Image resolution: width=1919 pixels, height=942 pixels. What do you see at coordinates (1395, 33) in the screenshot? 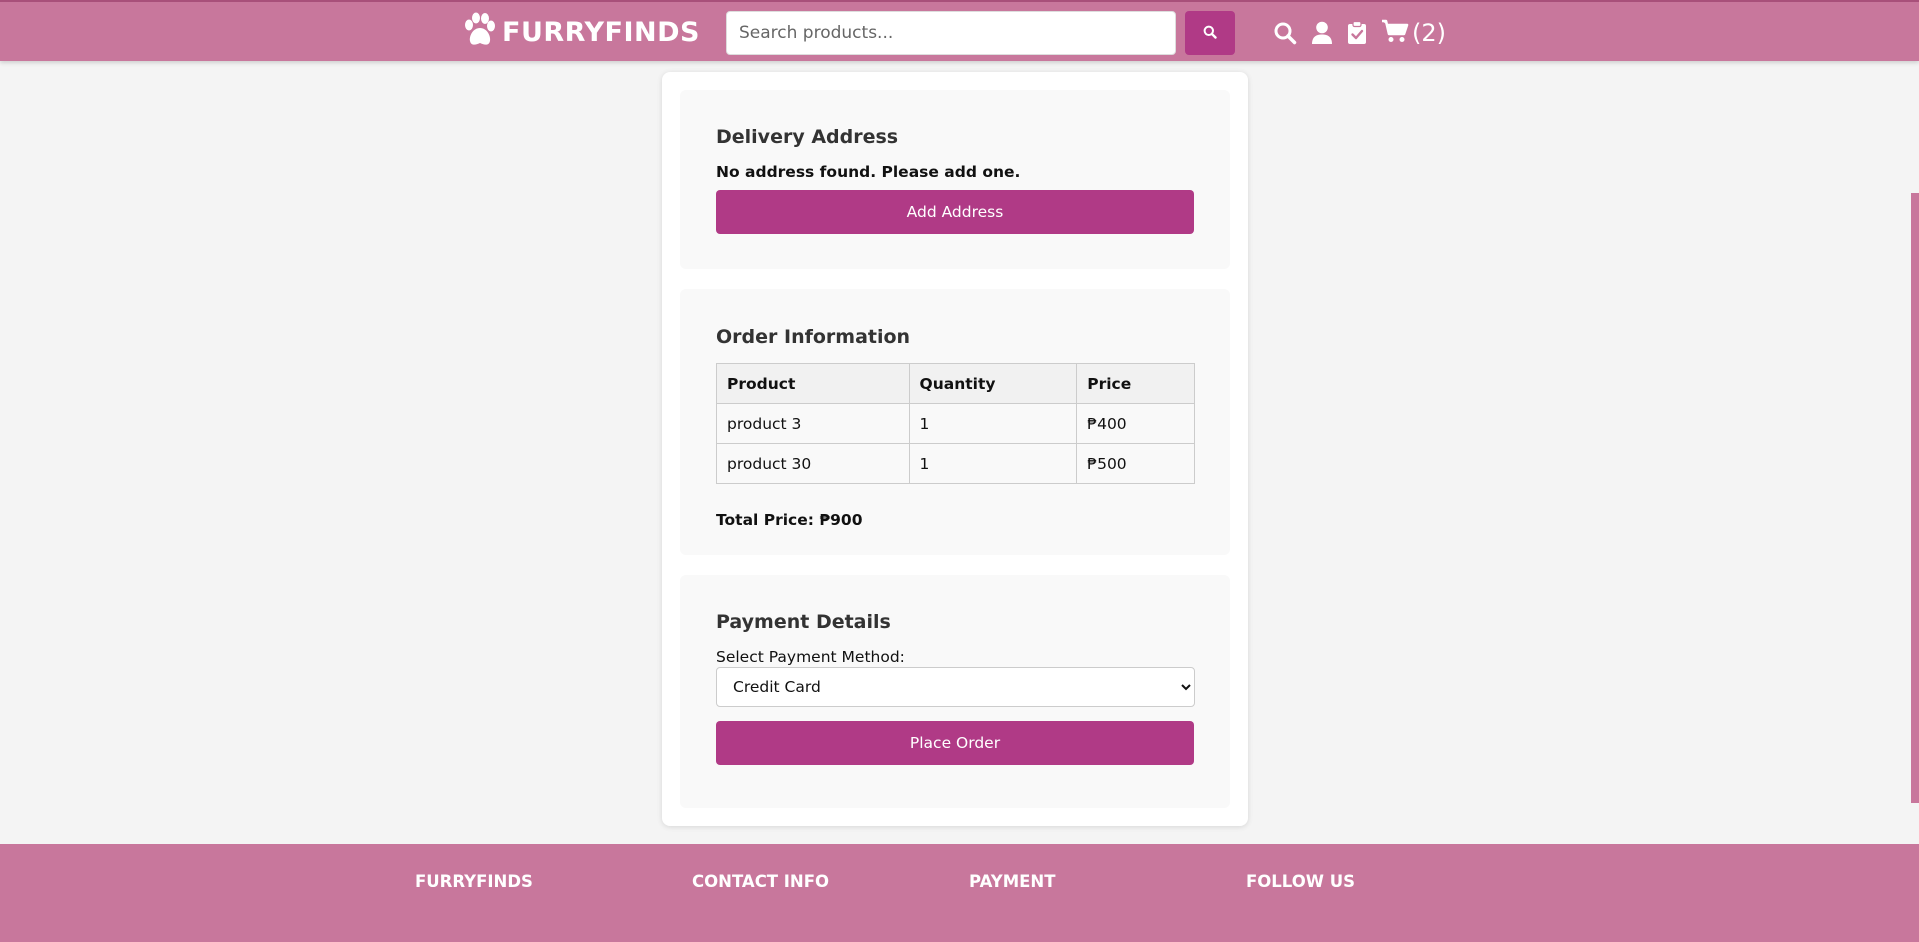
I see `cart-icon` at bounding box center [1395, 33].